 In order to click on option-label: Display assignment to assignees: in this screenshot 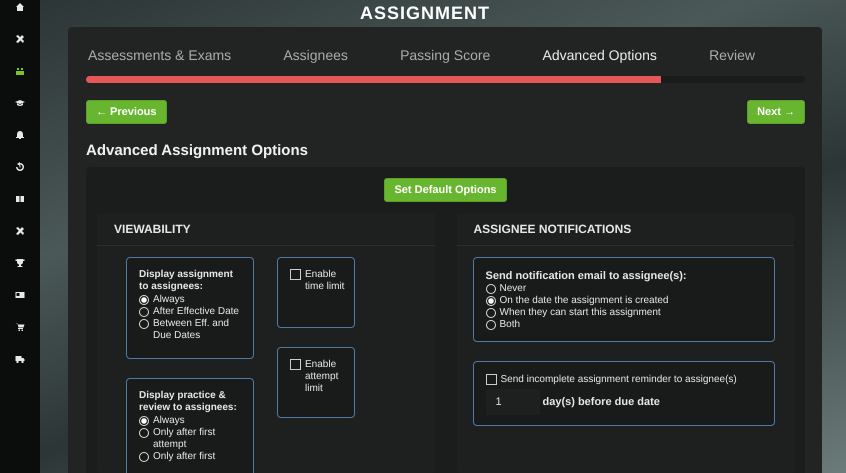, I will do `click(186, 281)`.